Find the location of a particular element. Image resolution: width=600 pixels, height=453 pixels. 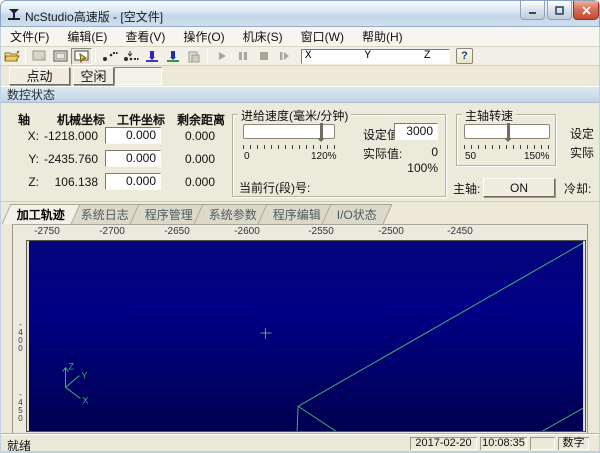

spindle-override-slider is located at coordinates (507, 132).